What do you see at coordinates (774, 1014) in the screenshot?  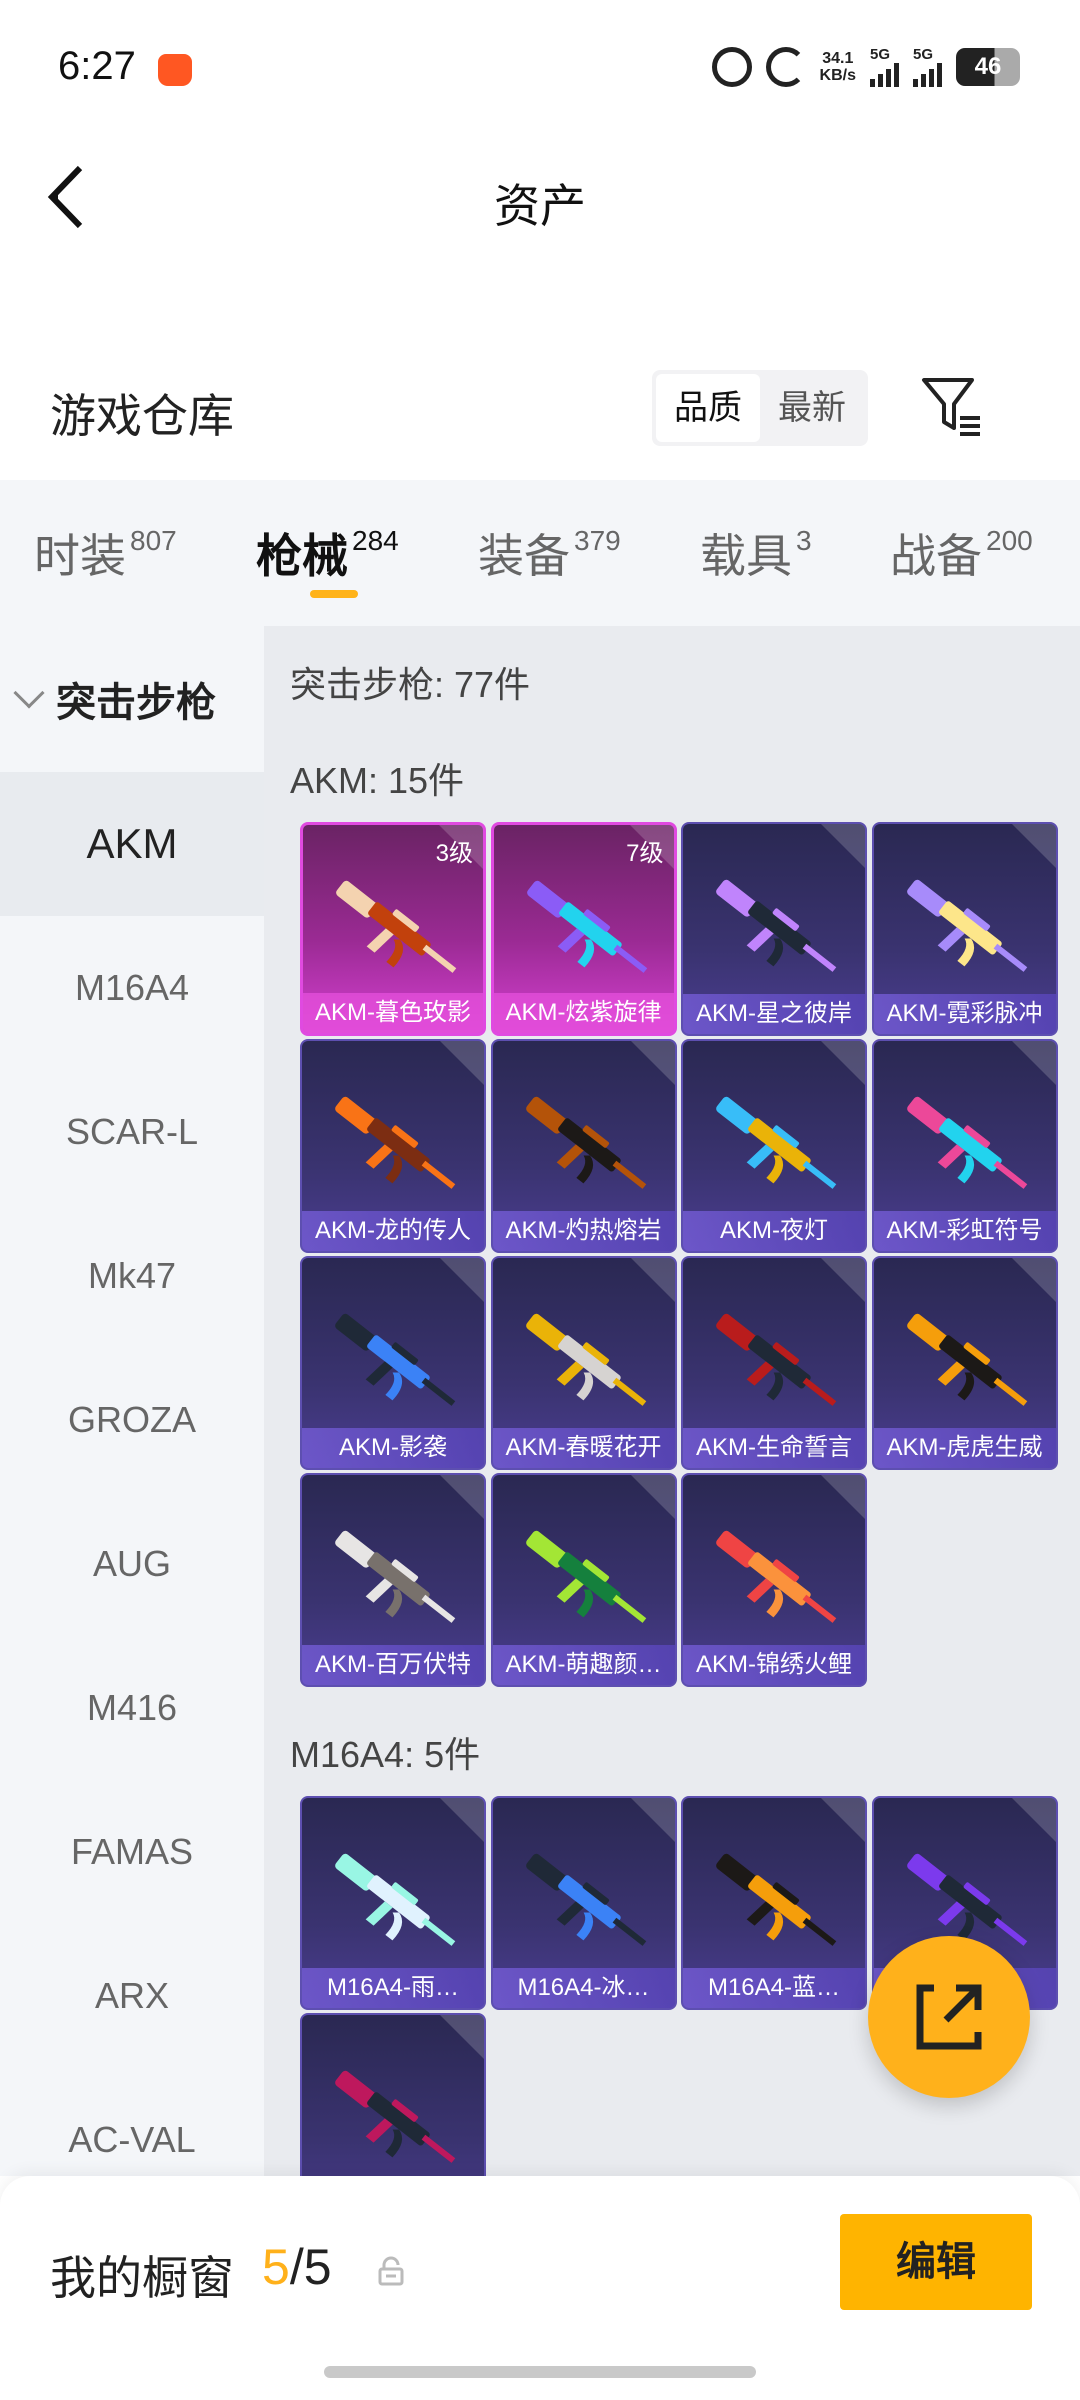 I see `item-name: AKM-星之彼岸` at bounding box center [774, 1014].